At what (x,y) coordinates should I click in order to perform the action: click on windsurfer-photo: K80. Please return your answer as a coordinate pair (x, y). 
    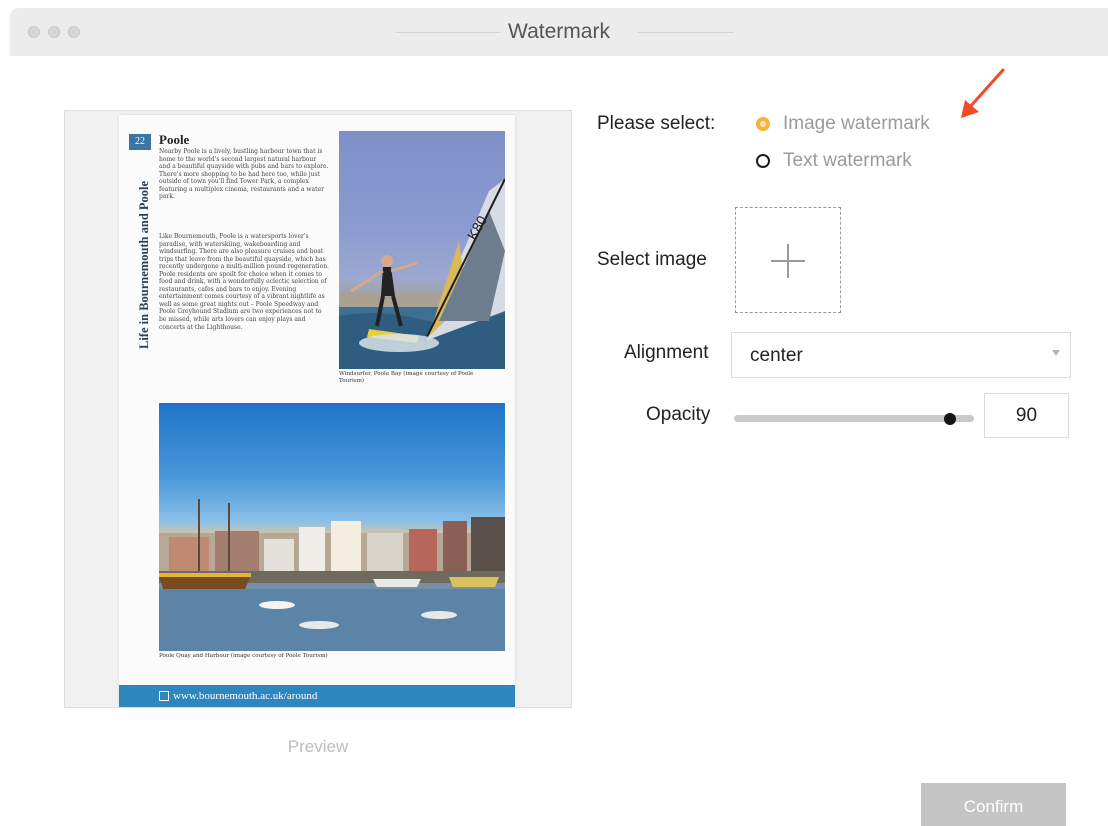
    Looking at the image, I should click on (422, 250).